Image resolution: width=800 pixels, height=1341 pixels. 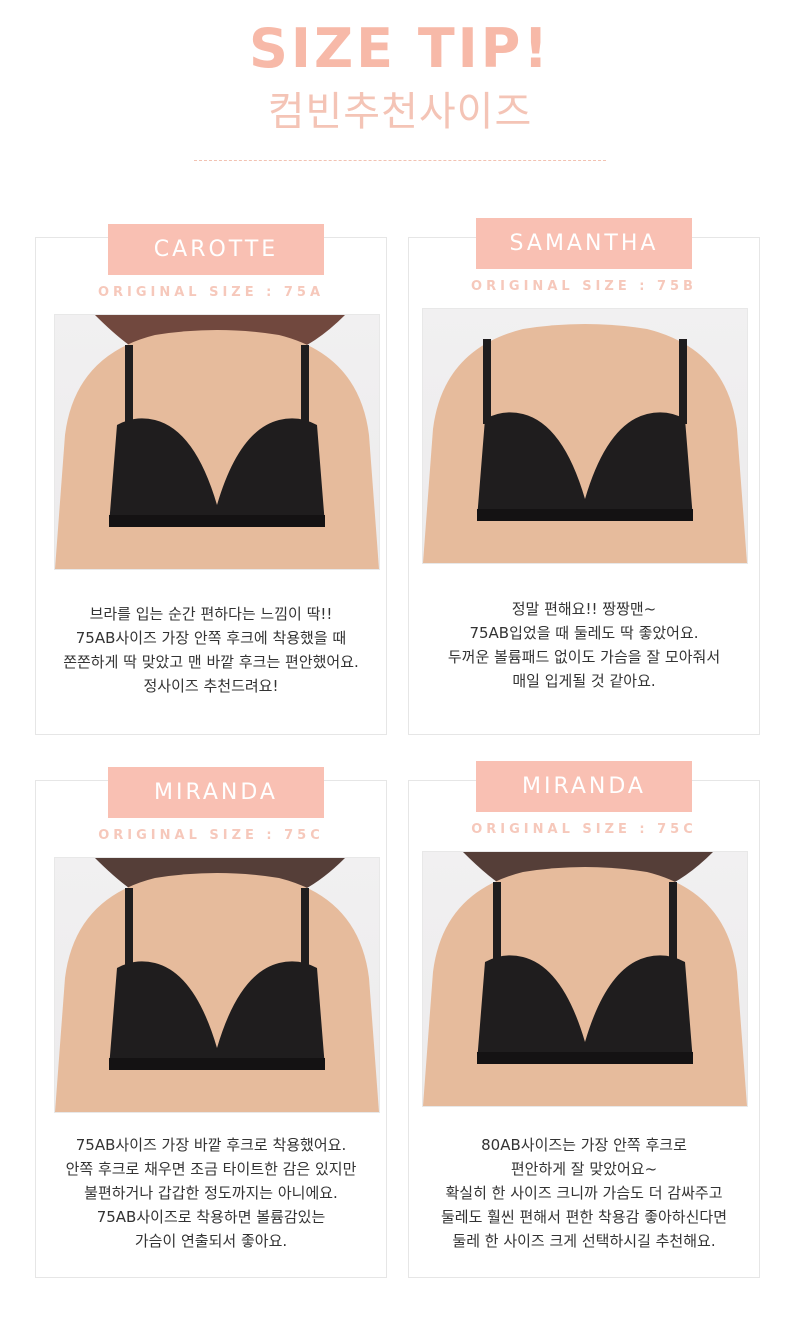 What do you see at coordinates (584, 1241) in the screenshot?
I see `review-line: 둘레 한 사이즈 크게 선택하시길 추천해요.` at bounding box center [584, 1241].